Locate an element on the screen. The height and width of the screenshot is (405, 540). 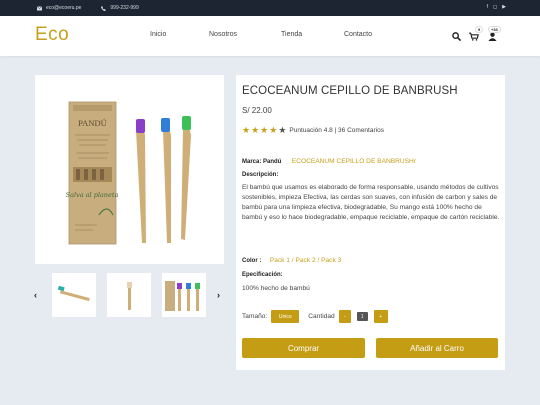
email-link: eco@ecoeru.pe is located at coordinates (63, 8).